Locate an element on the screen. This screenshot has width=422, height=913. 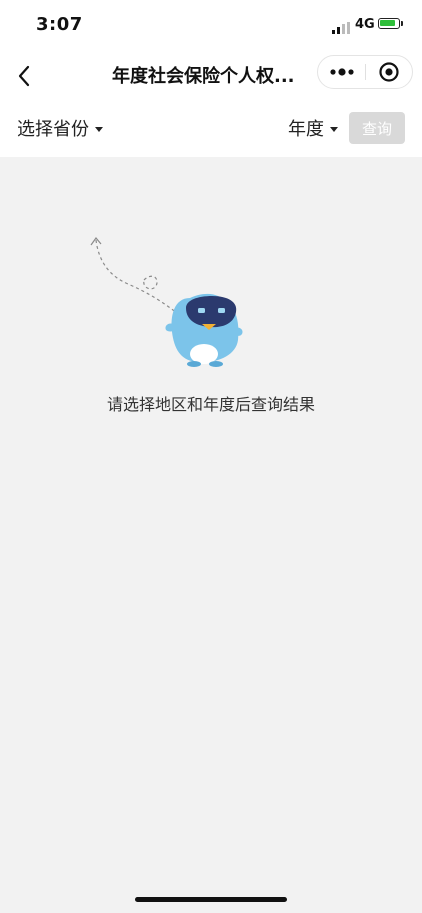
year-label: 年度 is located at coordinates (306, 129).